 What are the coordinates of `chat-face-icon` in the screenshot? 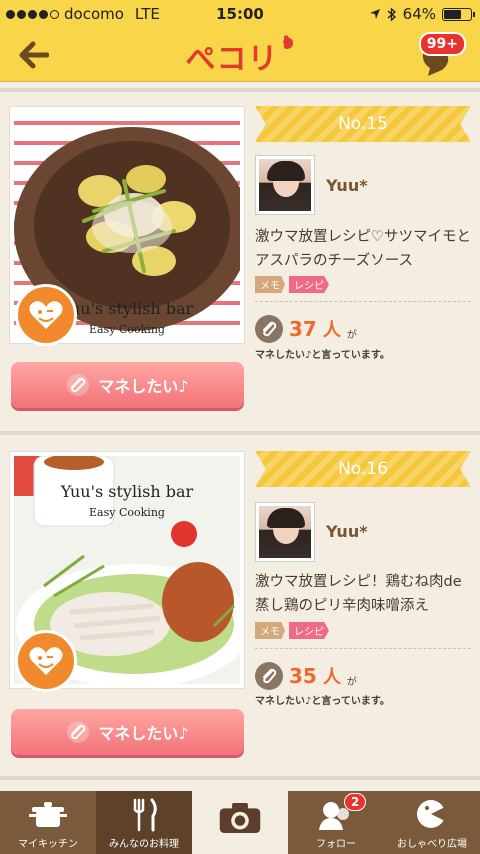 It's located at (432, 815).